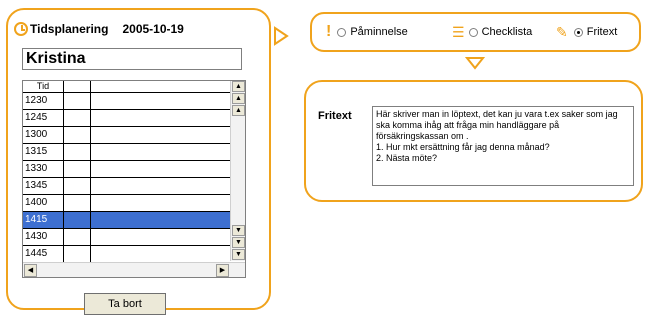 This screenshot has width=647, height=318. Describe the element at coordinates (43, 86) in the screenshot. I see `column-header-tid: Tid` at that location.